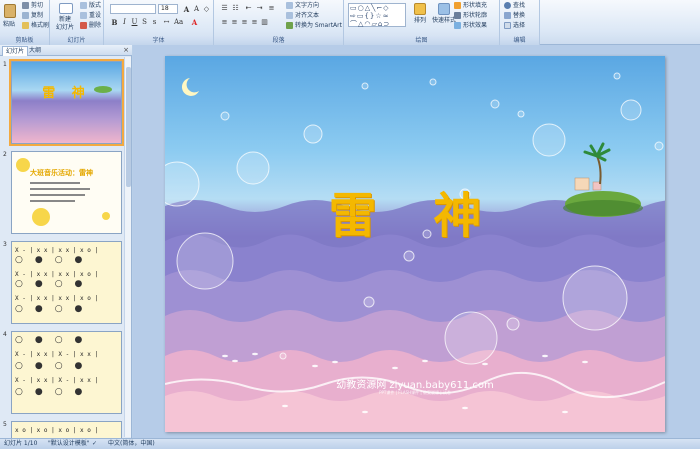  I want to click on text-direction-label: 文字方向, so click(307, 5).